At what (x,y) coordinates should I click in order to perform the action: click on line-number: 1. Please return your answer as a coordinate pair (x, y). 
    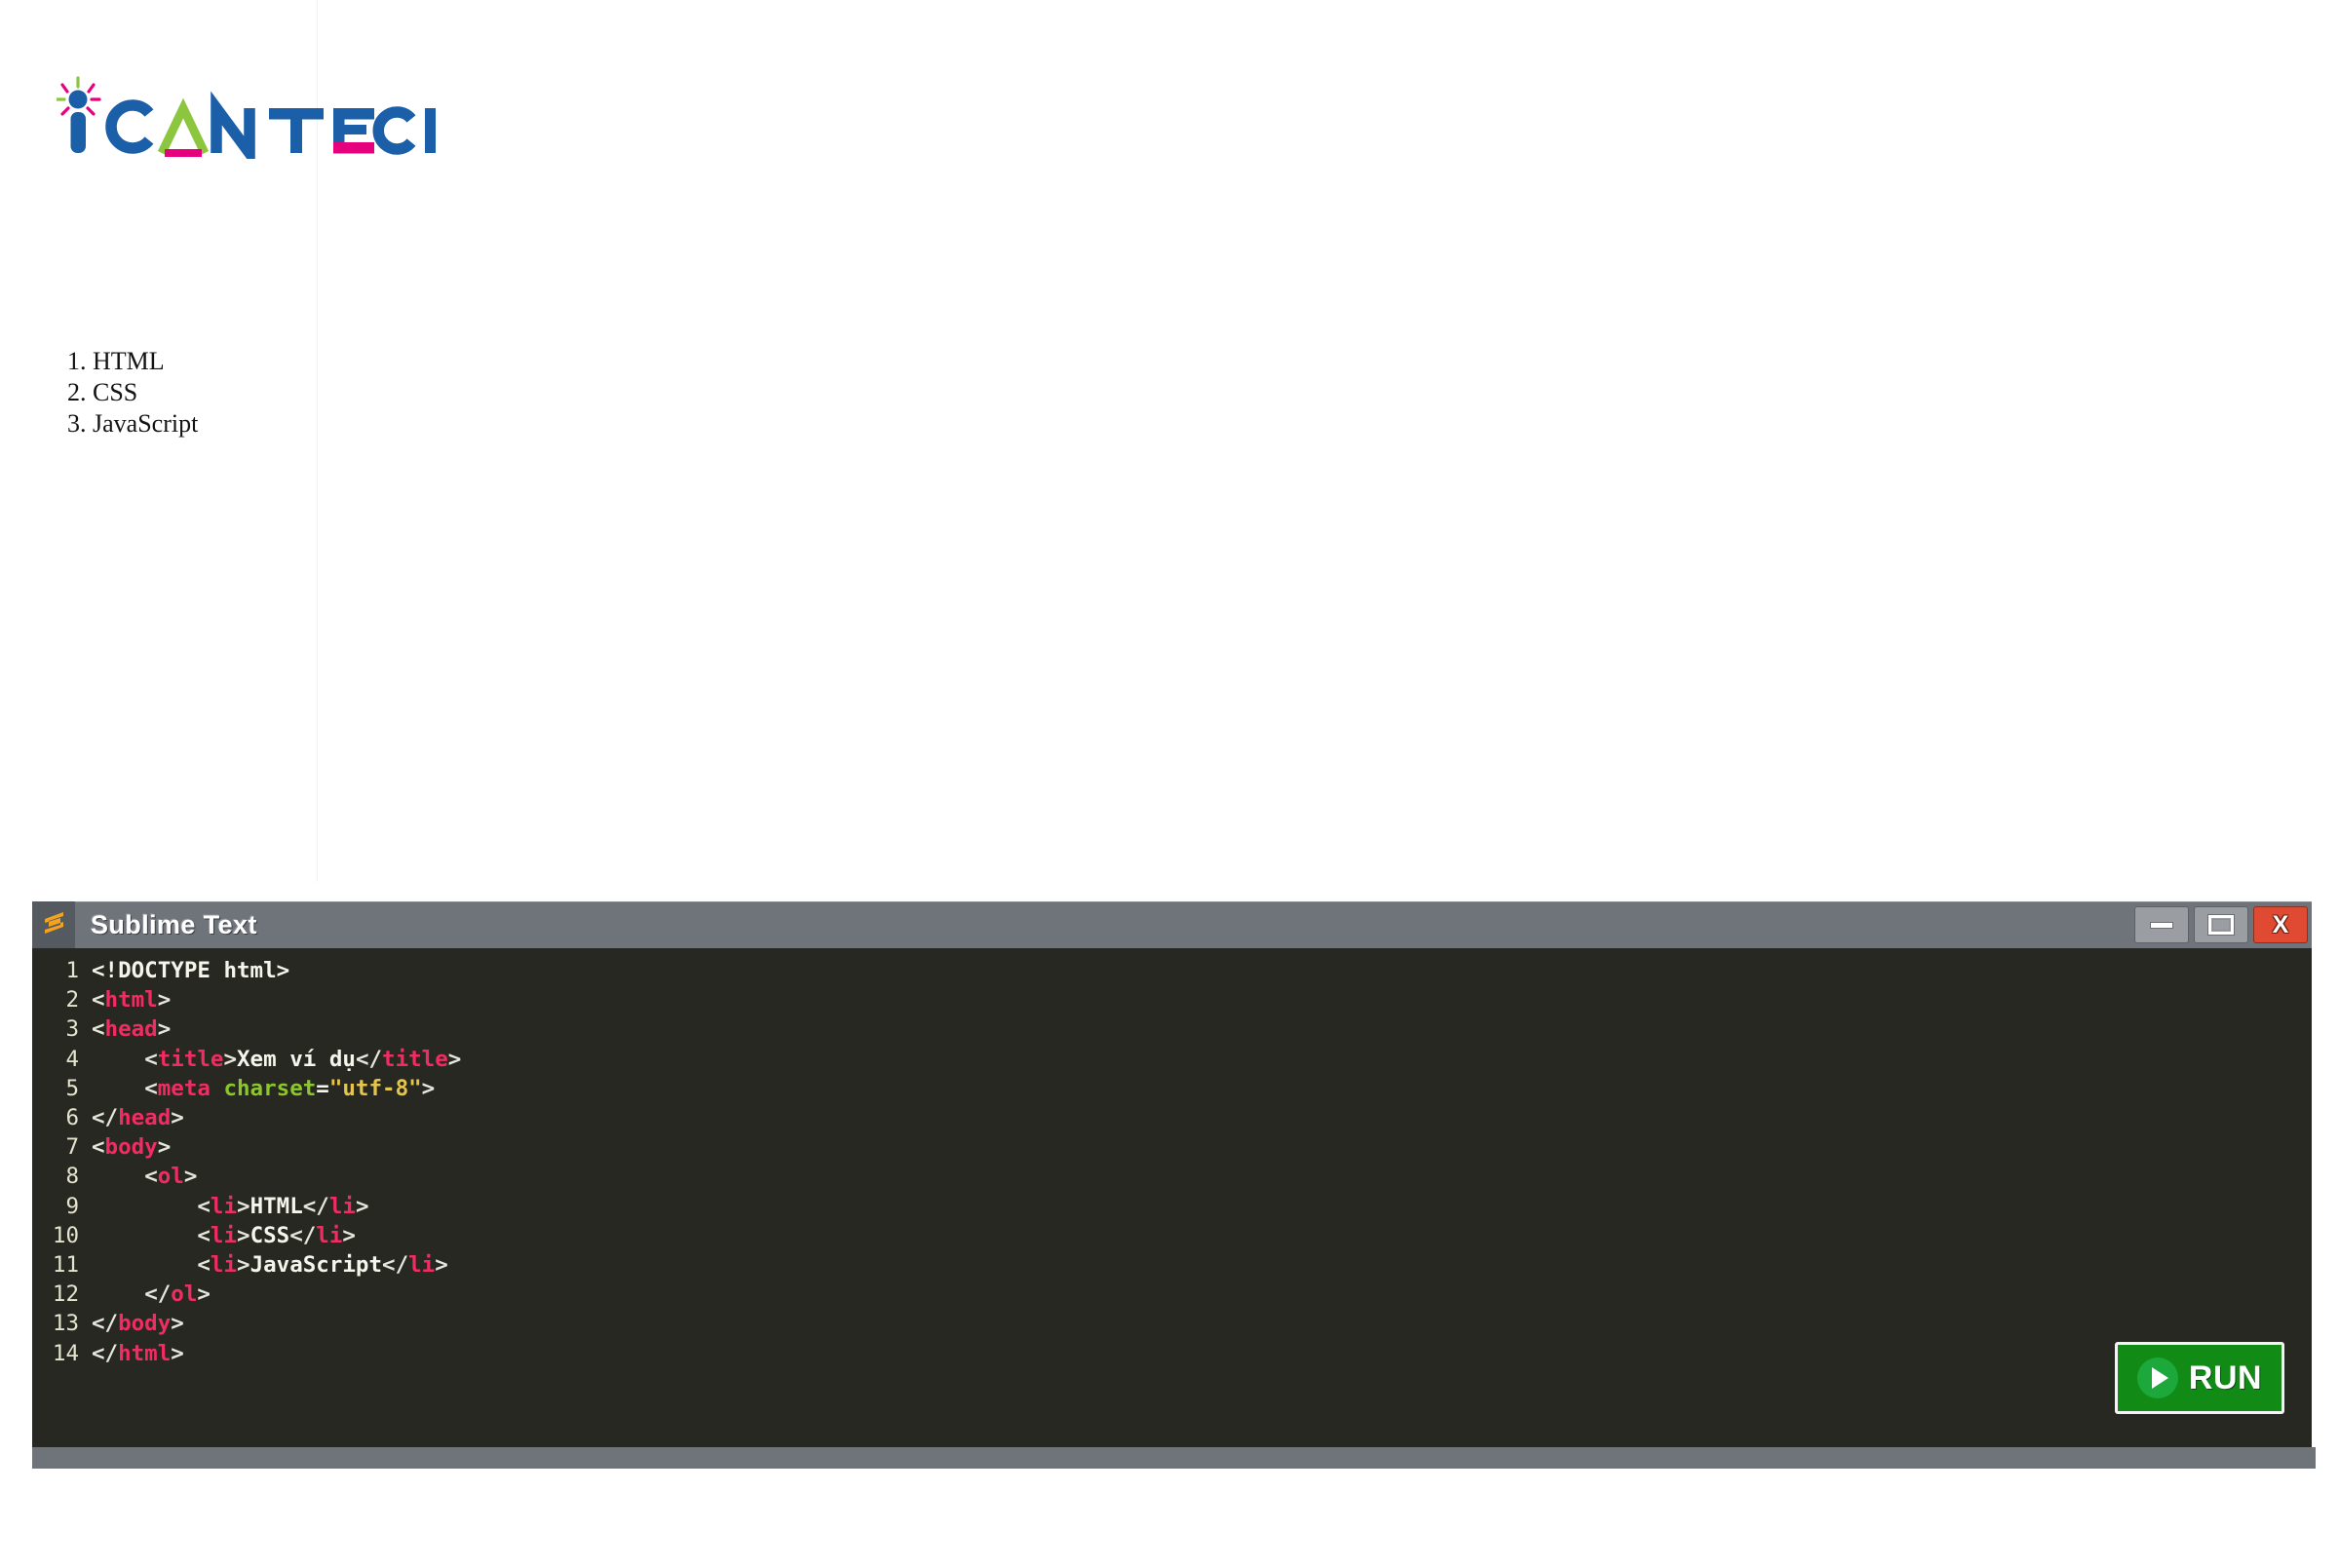
    Looking at the image, I should click on (72, 970).